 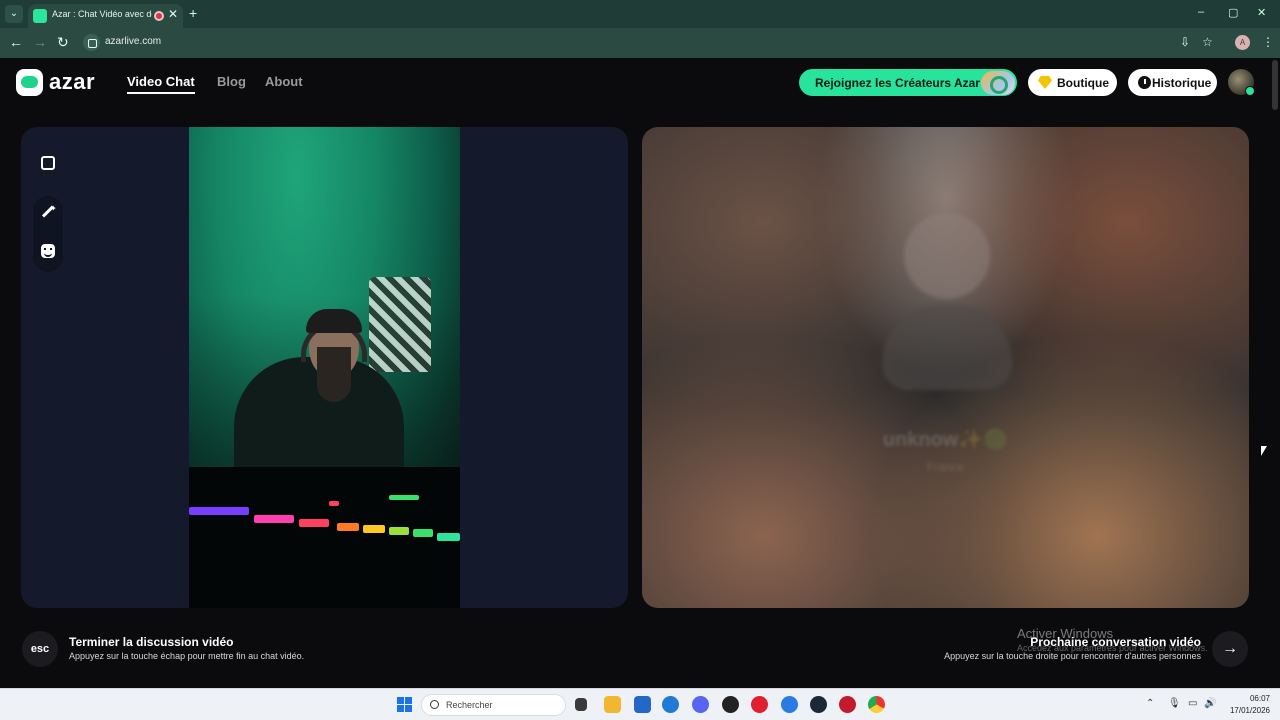 What do you see at coordinates (640, 14) in the screenshot?
I see `browser-tab-strip: ⌄ Azar : Chat Vidéo avec de n ✕ + – ▢ ✕` at bounding box center [640, 14].